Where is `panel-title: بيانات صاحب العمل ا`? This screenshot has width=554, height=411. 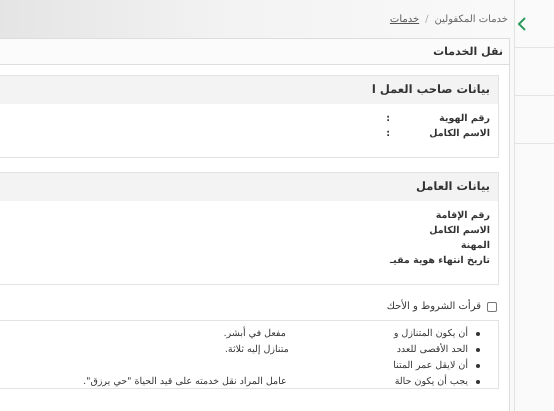 panel-title: بيانات صاحب العمل ا is located at coordinates (249, 90).